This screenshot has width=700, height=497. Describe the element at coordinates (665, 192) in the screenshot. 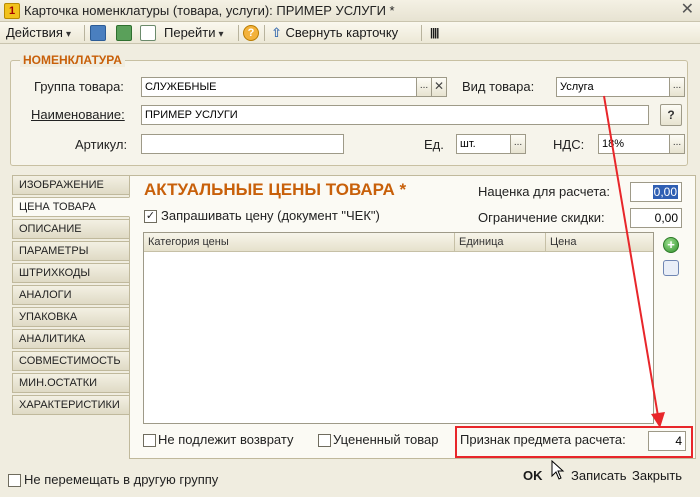

I see `markup-value: 0,00` at that location.